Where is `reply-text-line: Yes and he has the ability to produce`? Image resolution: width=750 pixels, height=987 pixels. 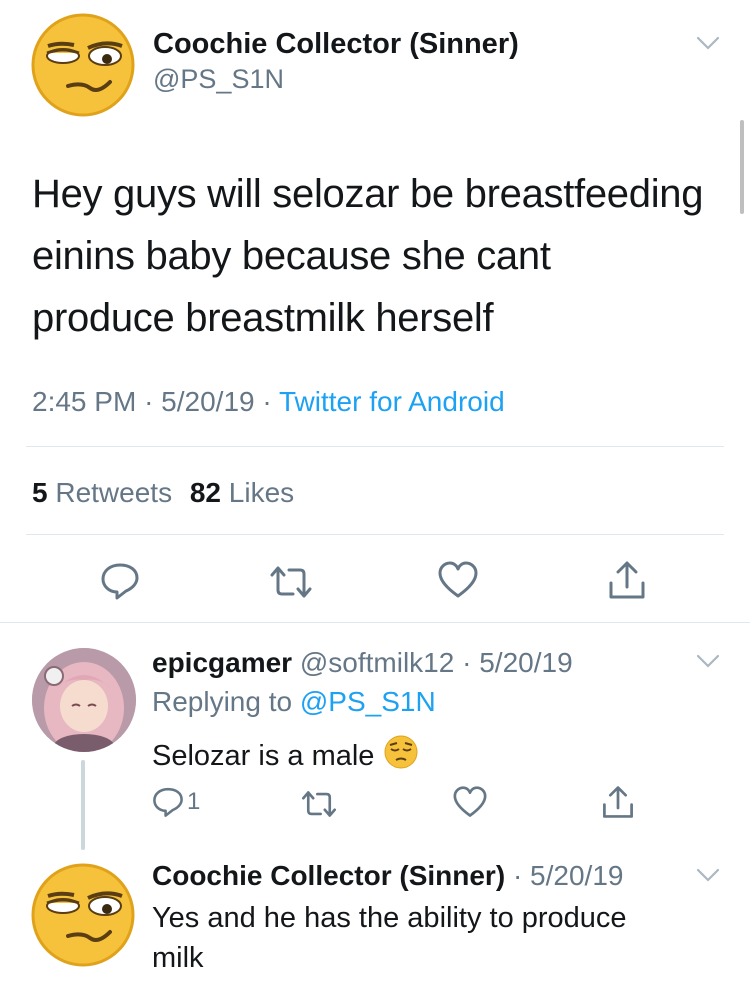
reply-text-line: Yes and he has the ability to produce is located at coordinates (389, 918).